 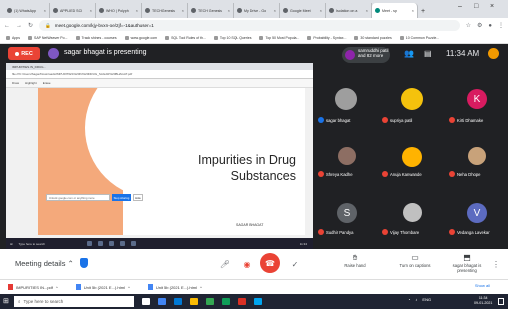 I want to click on tab-favicon-icon, so click(x=9, y=10).